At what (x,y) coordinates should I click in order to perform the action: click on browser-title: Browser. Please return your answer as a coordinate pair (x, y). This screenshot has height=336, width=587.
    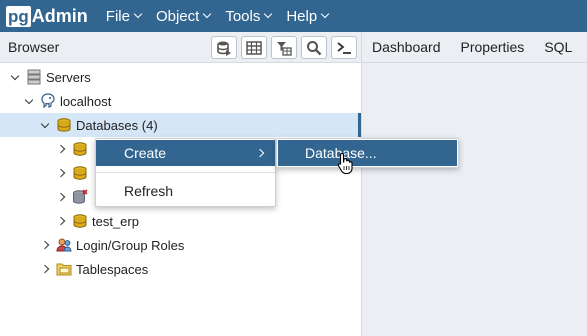
    Looking at the image, I should click on (34, 47).